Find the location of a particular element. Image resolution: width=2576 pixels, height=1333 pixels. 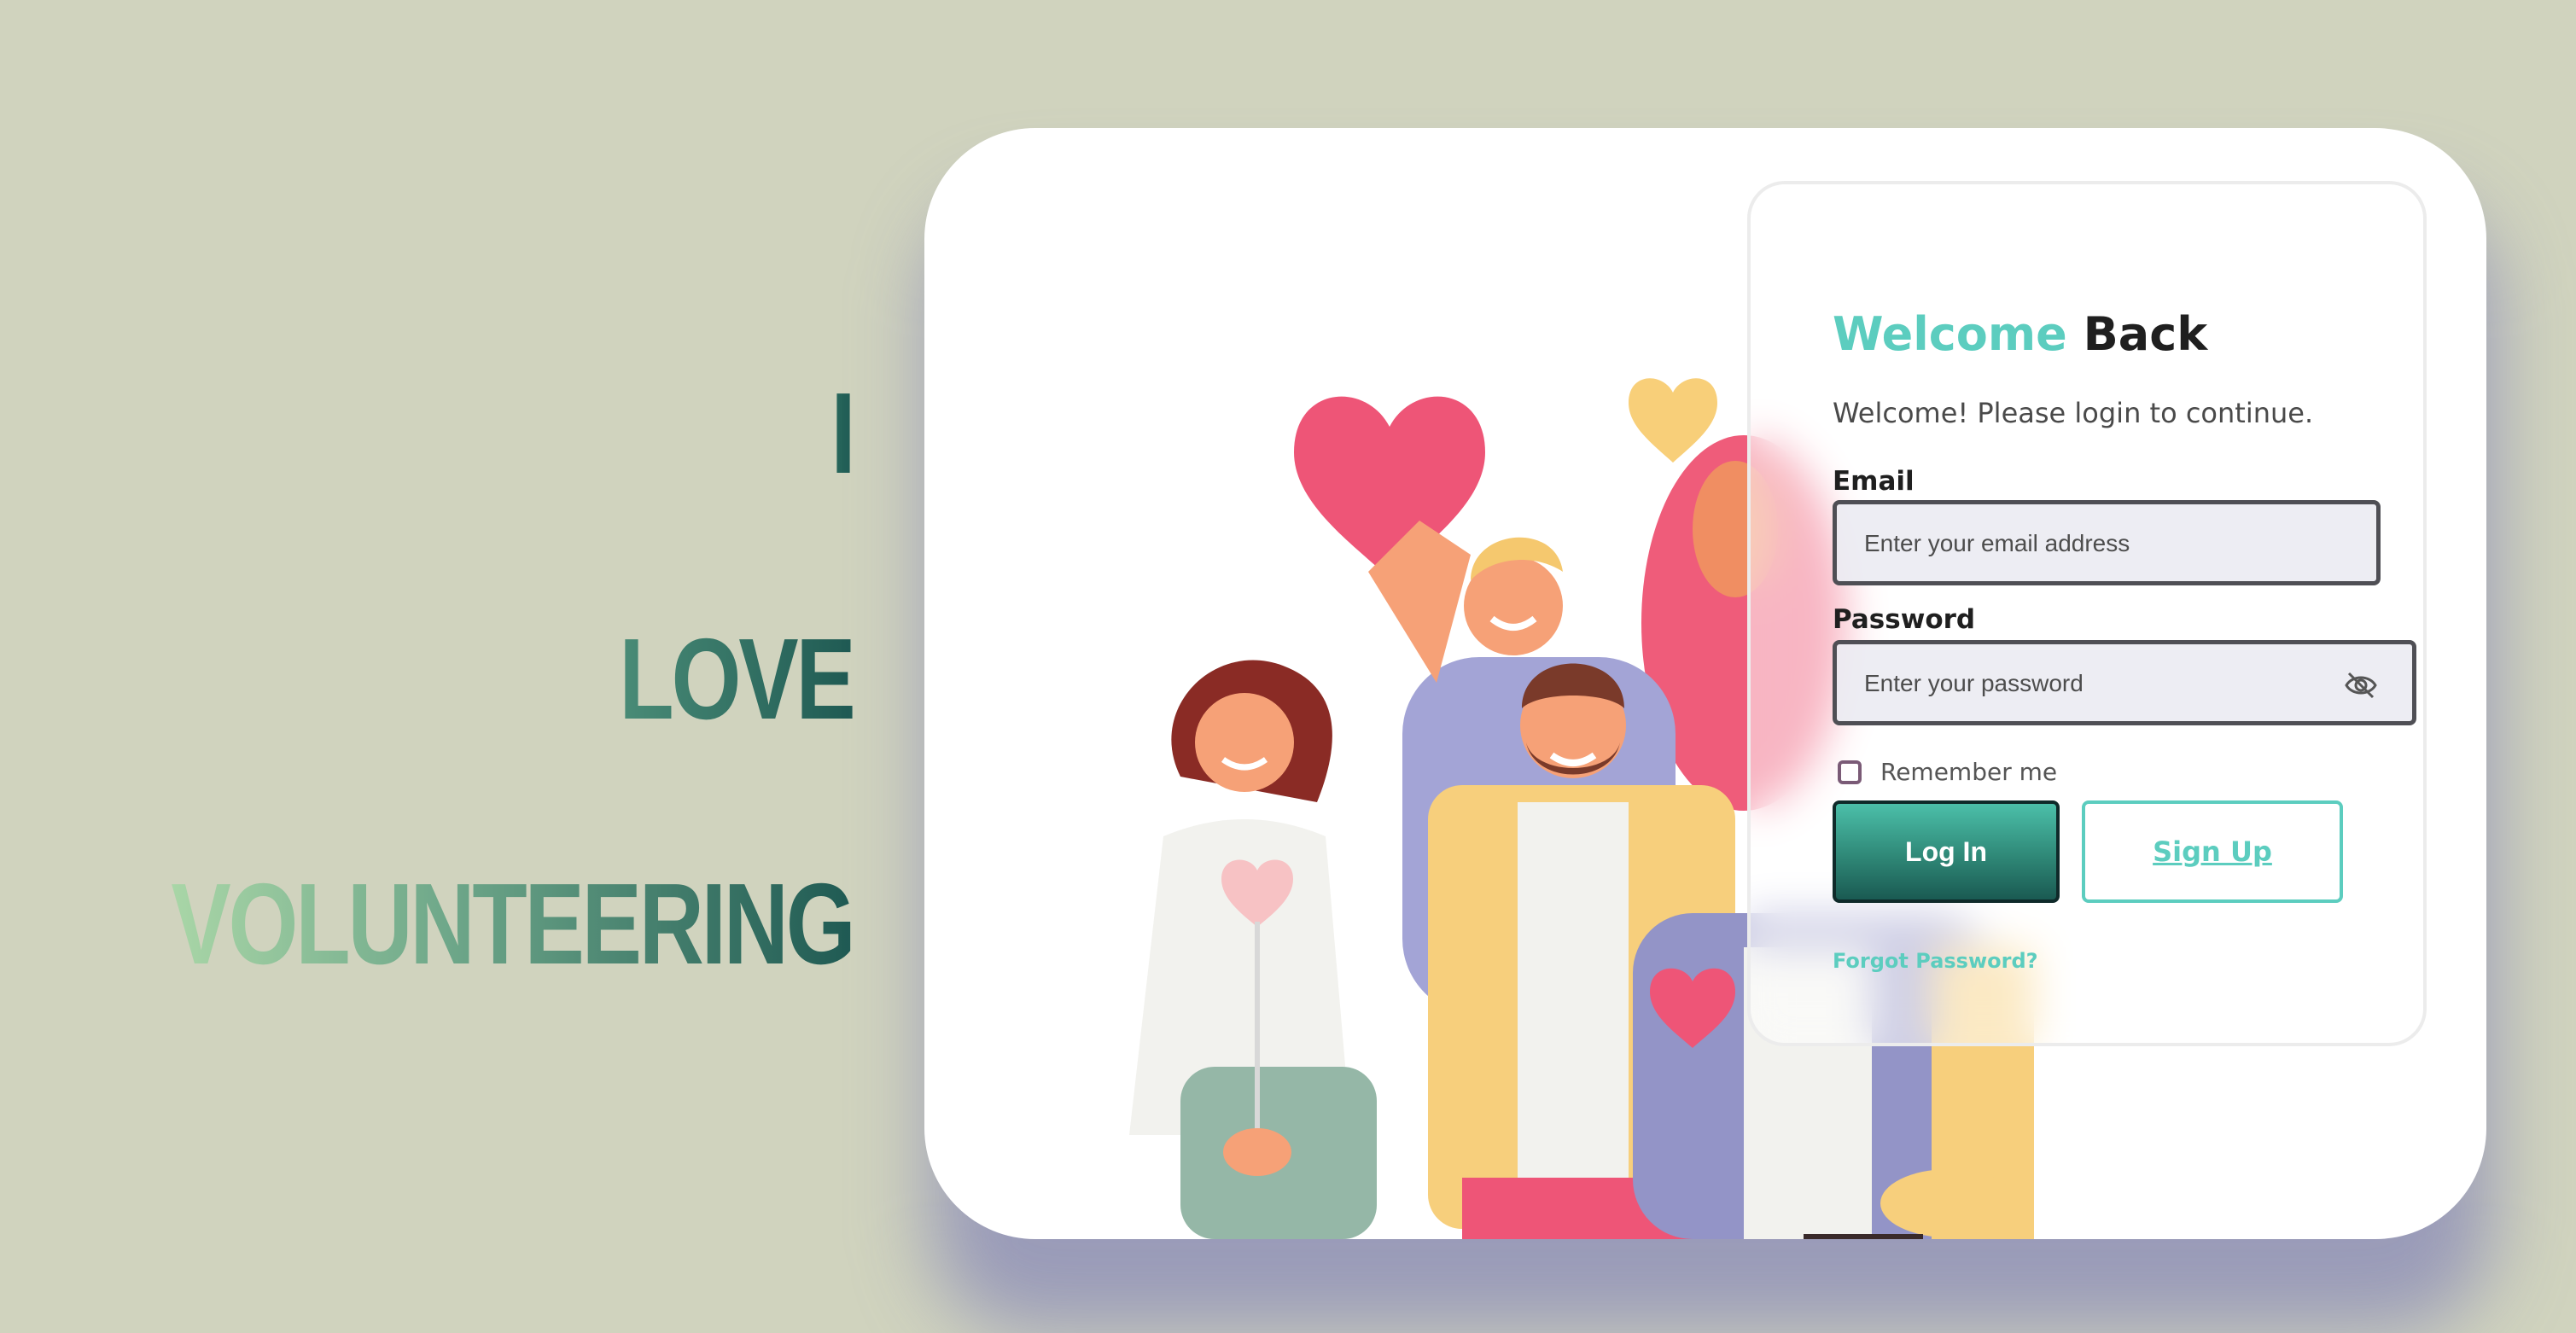

login-button: Log In is located at coordinates (1946, 851).